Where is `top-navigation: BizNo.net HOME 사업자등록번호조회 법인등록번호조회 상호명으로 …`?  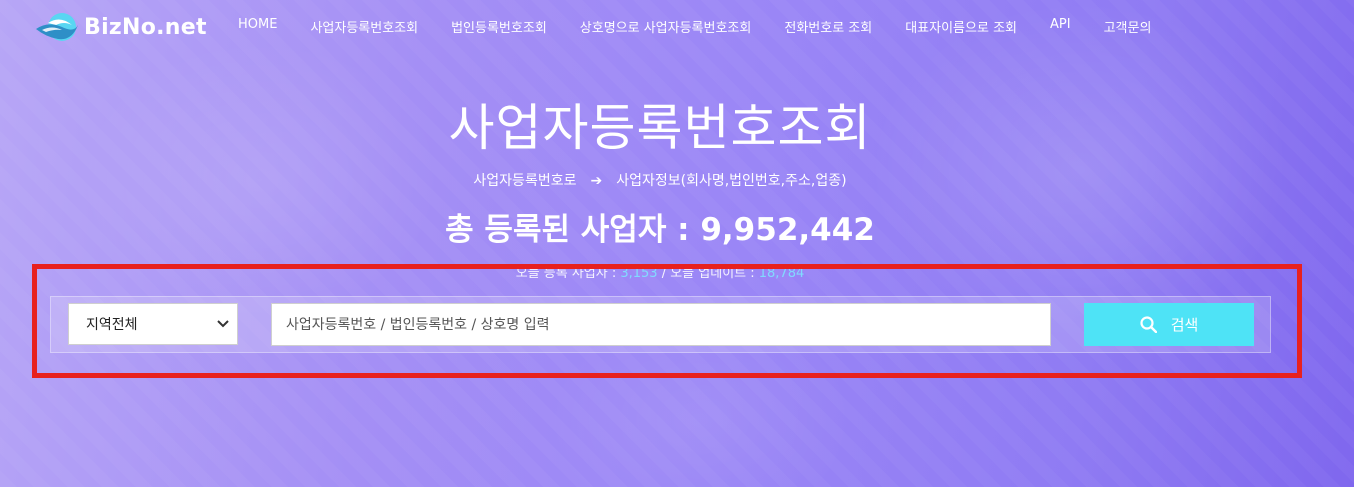
top-navigation: BizNo.net HOME 사업자등록번호조회 법인등록번호조회 상호명으로 … is located at coordinates (677, 26).